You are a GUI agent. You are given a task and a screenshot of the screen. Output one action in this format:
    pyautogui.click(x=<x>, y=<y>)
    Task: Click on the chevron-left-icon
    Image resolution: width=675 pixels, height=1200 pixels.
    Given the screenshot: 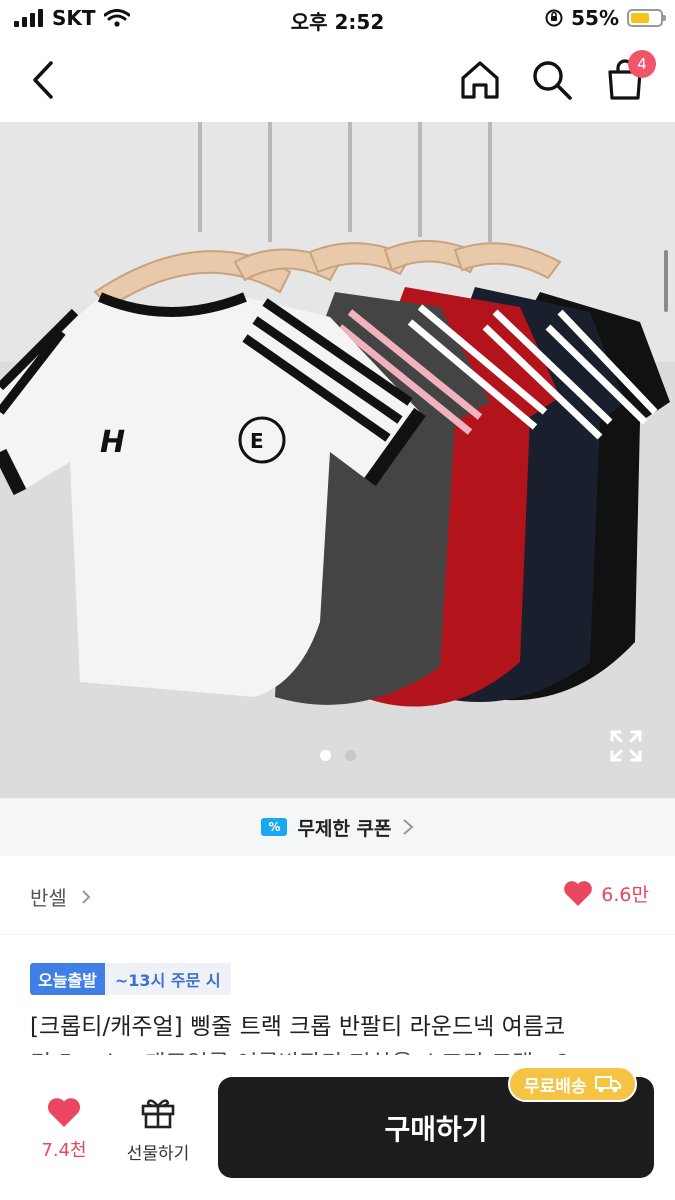 What is the action you would take?
    pyautogui.click(x=43, y=80)
    